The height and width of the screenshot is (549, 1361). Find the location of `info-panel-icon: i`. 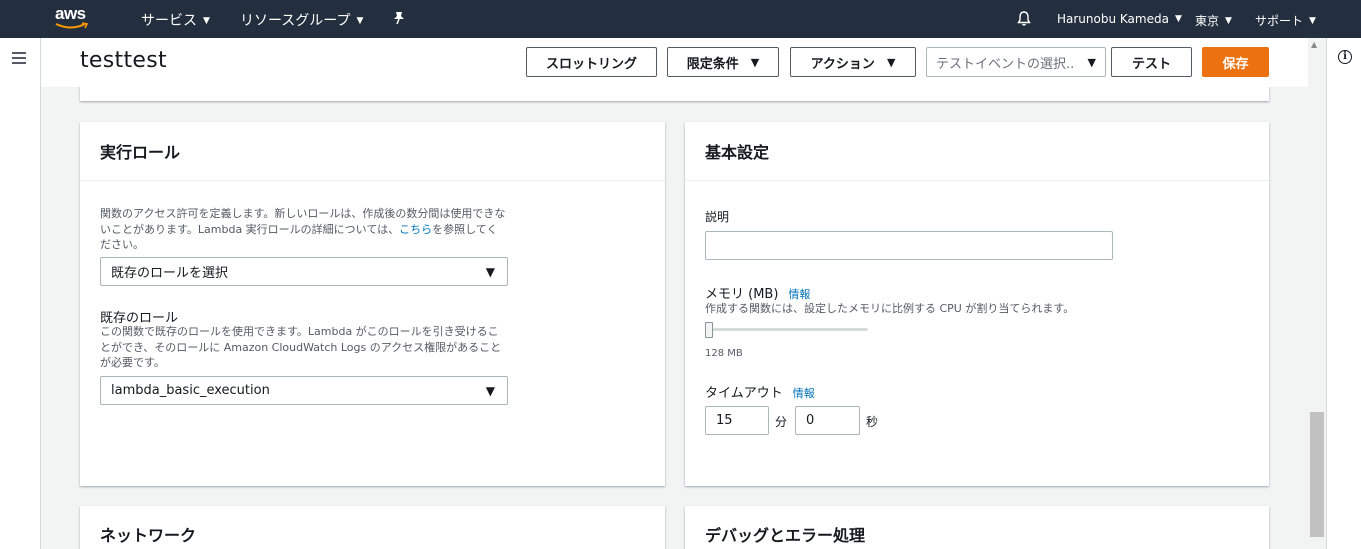

info-panel-icon: i is located at coordinates (1345, 57).